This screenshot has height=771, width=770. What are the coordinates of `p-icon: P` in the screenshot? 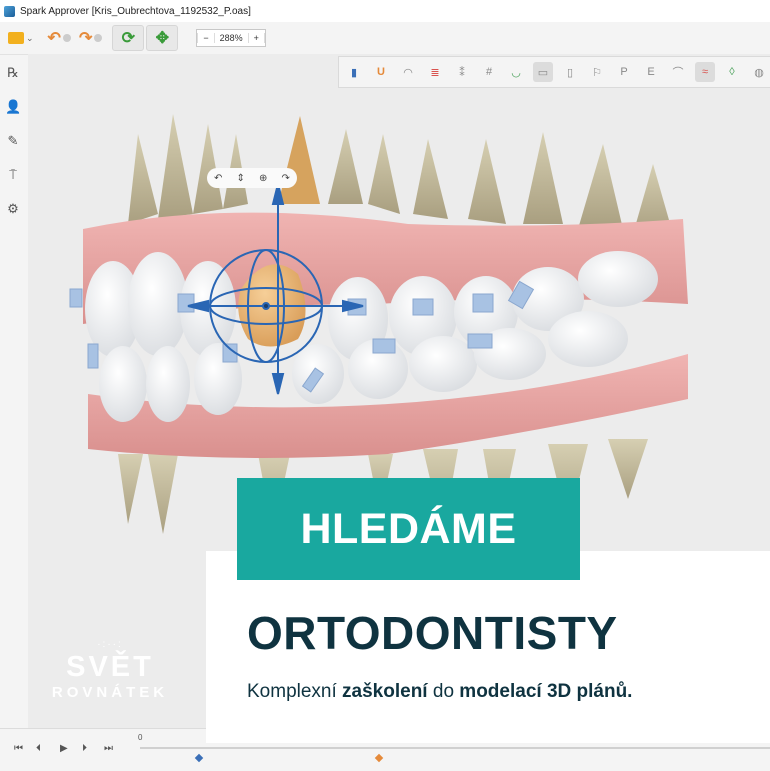 It's located at (624, 72).